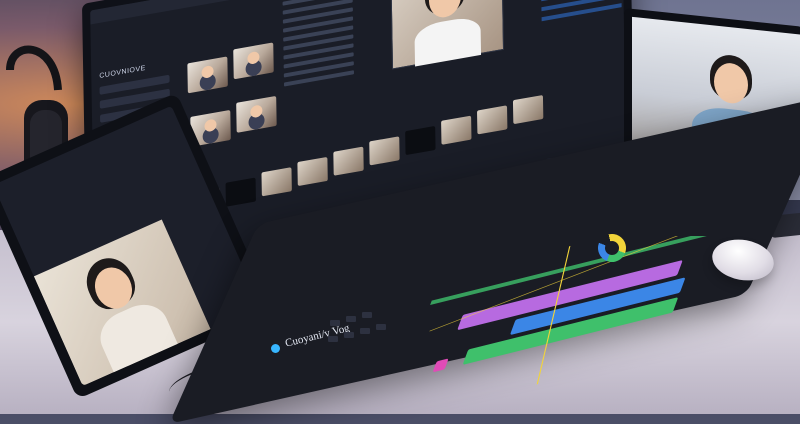 This screenshot has width=800, height=424. I want to click on panel-logo-icon, so click(275, 348).